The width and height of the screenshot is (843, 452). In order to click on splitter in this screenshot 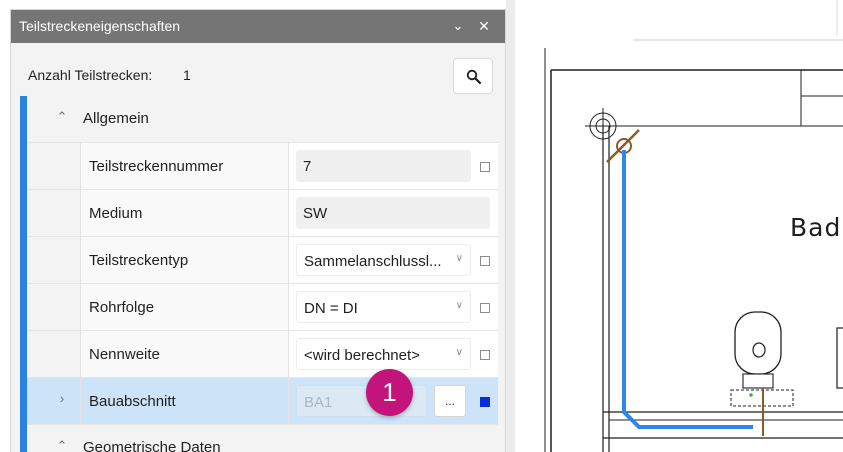, I will do `click(510, 226)`.